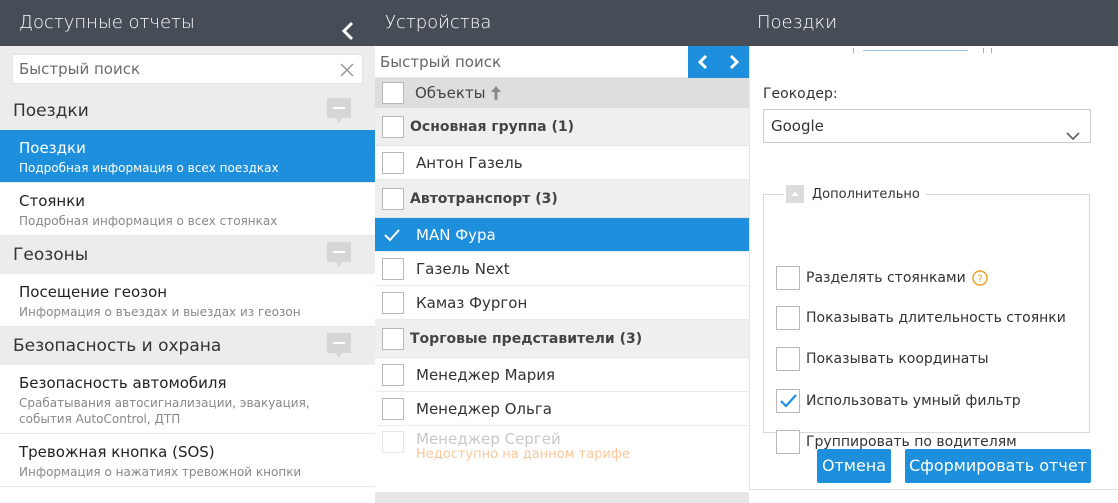 The width and height of the screenshot is (1118, 503). I want to click on device-label: Газель Next, so click(463, 268).